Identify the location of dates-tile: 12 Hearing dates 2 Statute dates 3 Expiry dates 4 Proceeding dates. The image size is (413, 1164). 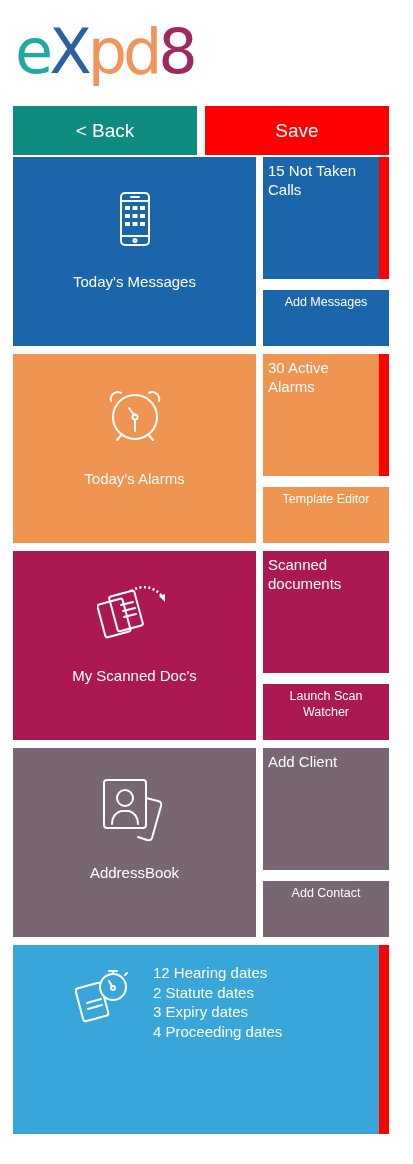
(201, 1039).